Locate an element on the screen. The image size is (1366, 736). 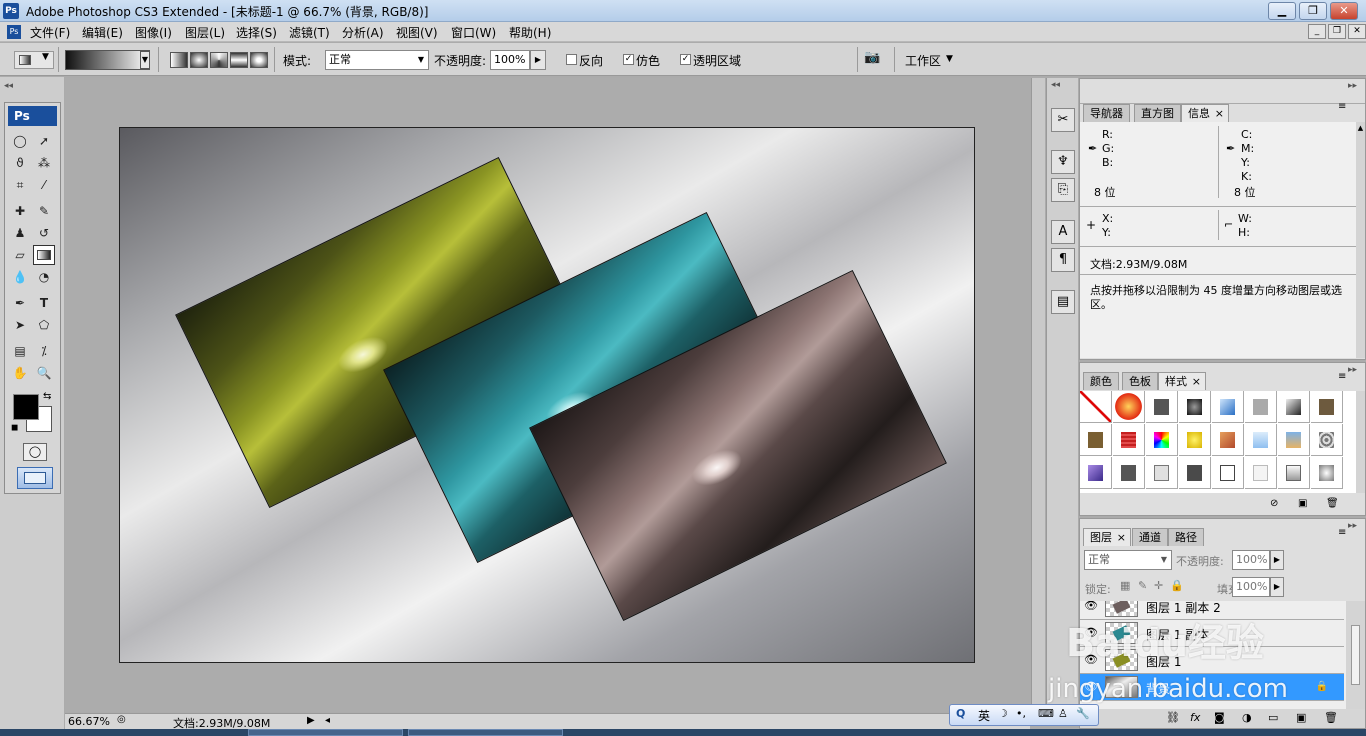
blend-mode-select: 正常 ▼ is located at coordinates (1128, 560).